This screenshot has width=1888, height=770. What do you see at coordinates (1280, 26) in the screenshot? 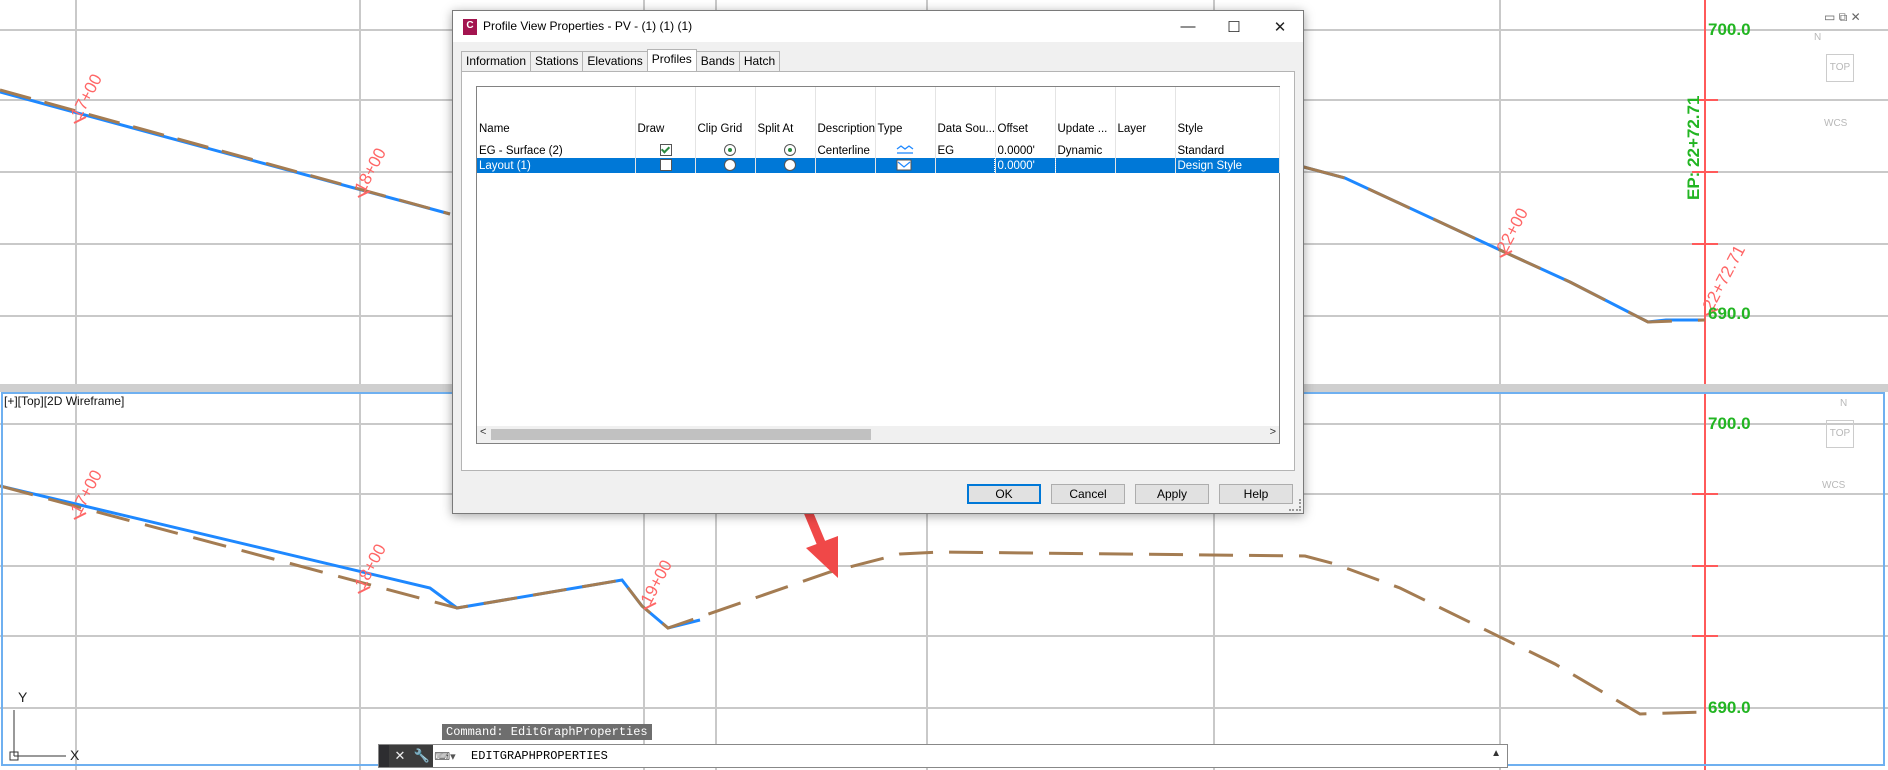
I see `close-button: ✕` at bounding box center [1280, 26].